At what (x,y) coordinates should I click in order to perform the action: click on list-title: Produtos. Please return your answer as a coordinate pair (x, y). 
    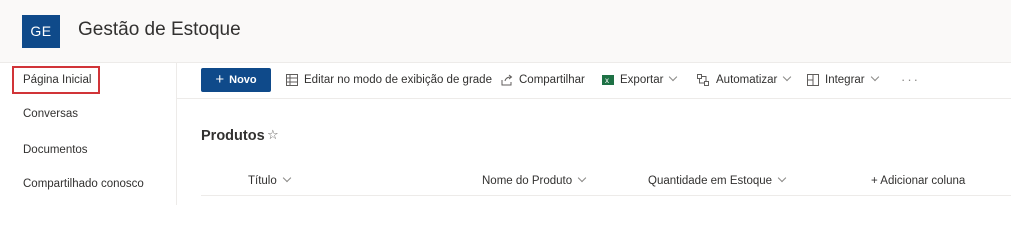
    Looking at the image, I should click on (233, 136).